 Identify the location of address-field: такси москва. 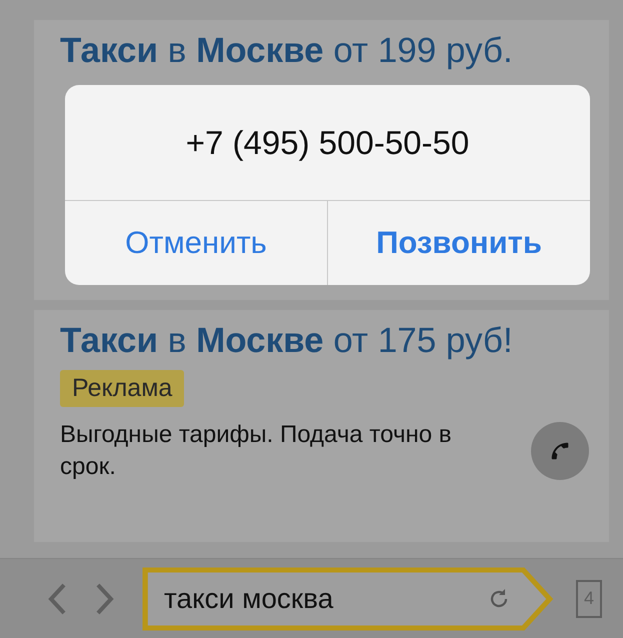
(348, 598).